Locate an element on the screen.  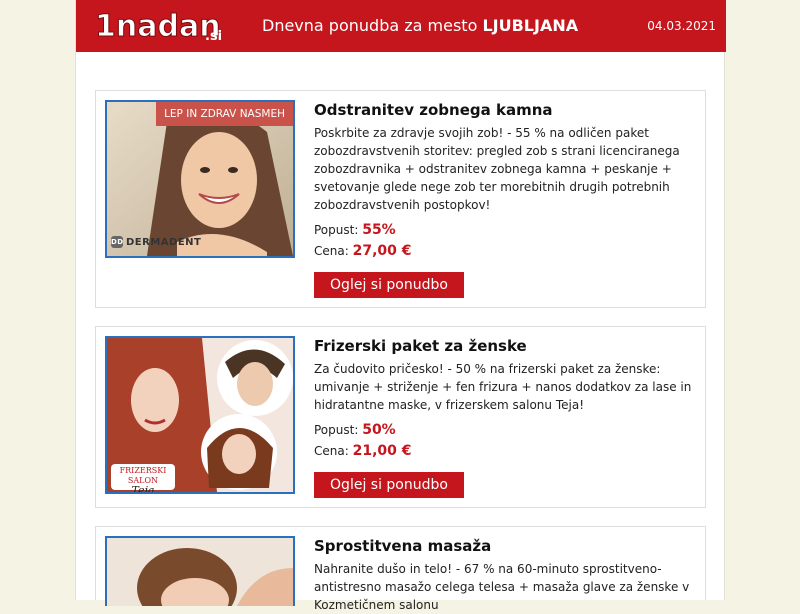
salon-logo: FRIZERSKI SALON Teja is located at coordinates (143, 478).